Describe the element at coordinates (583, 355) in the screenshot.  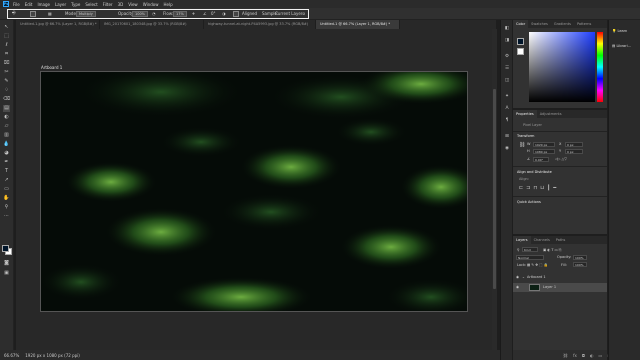
I see `mask-icon: ◘` at that location.